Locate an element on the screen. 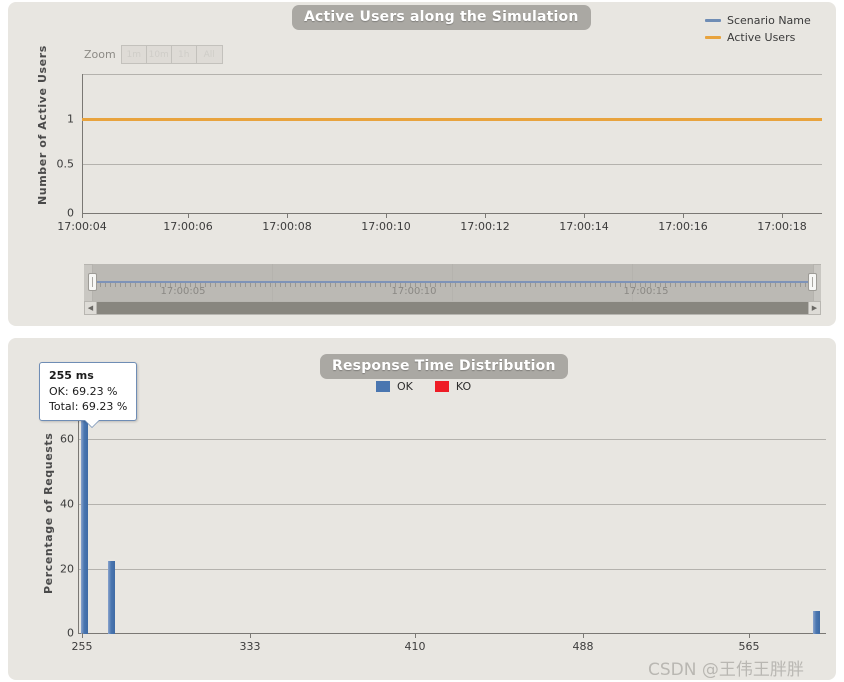  y-tick-label: 0.5 is located at coordinates (65, 164).